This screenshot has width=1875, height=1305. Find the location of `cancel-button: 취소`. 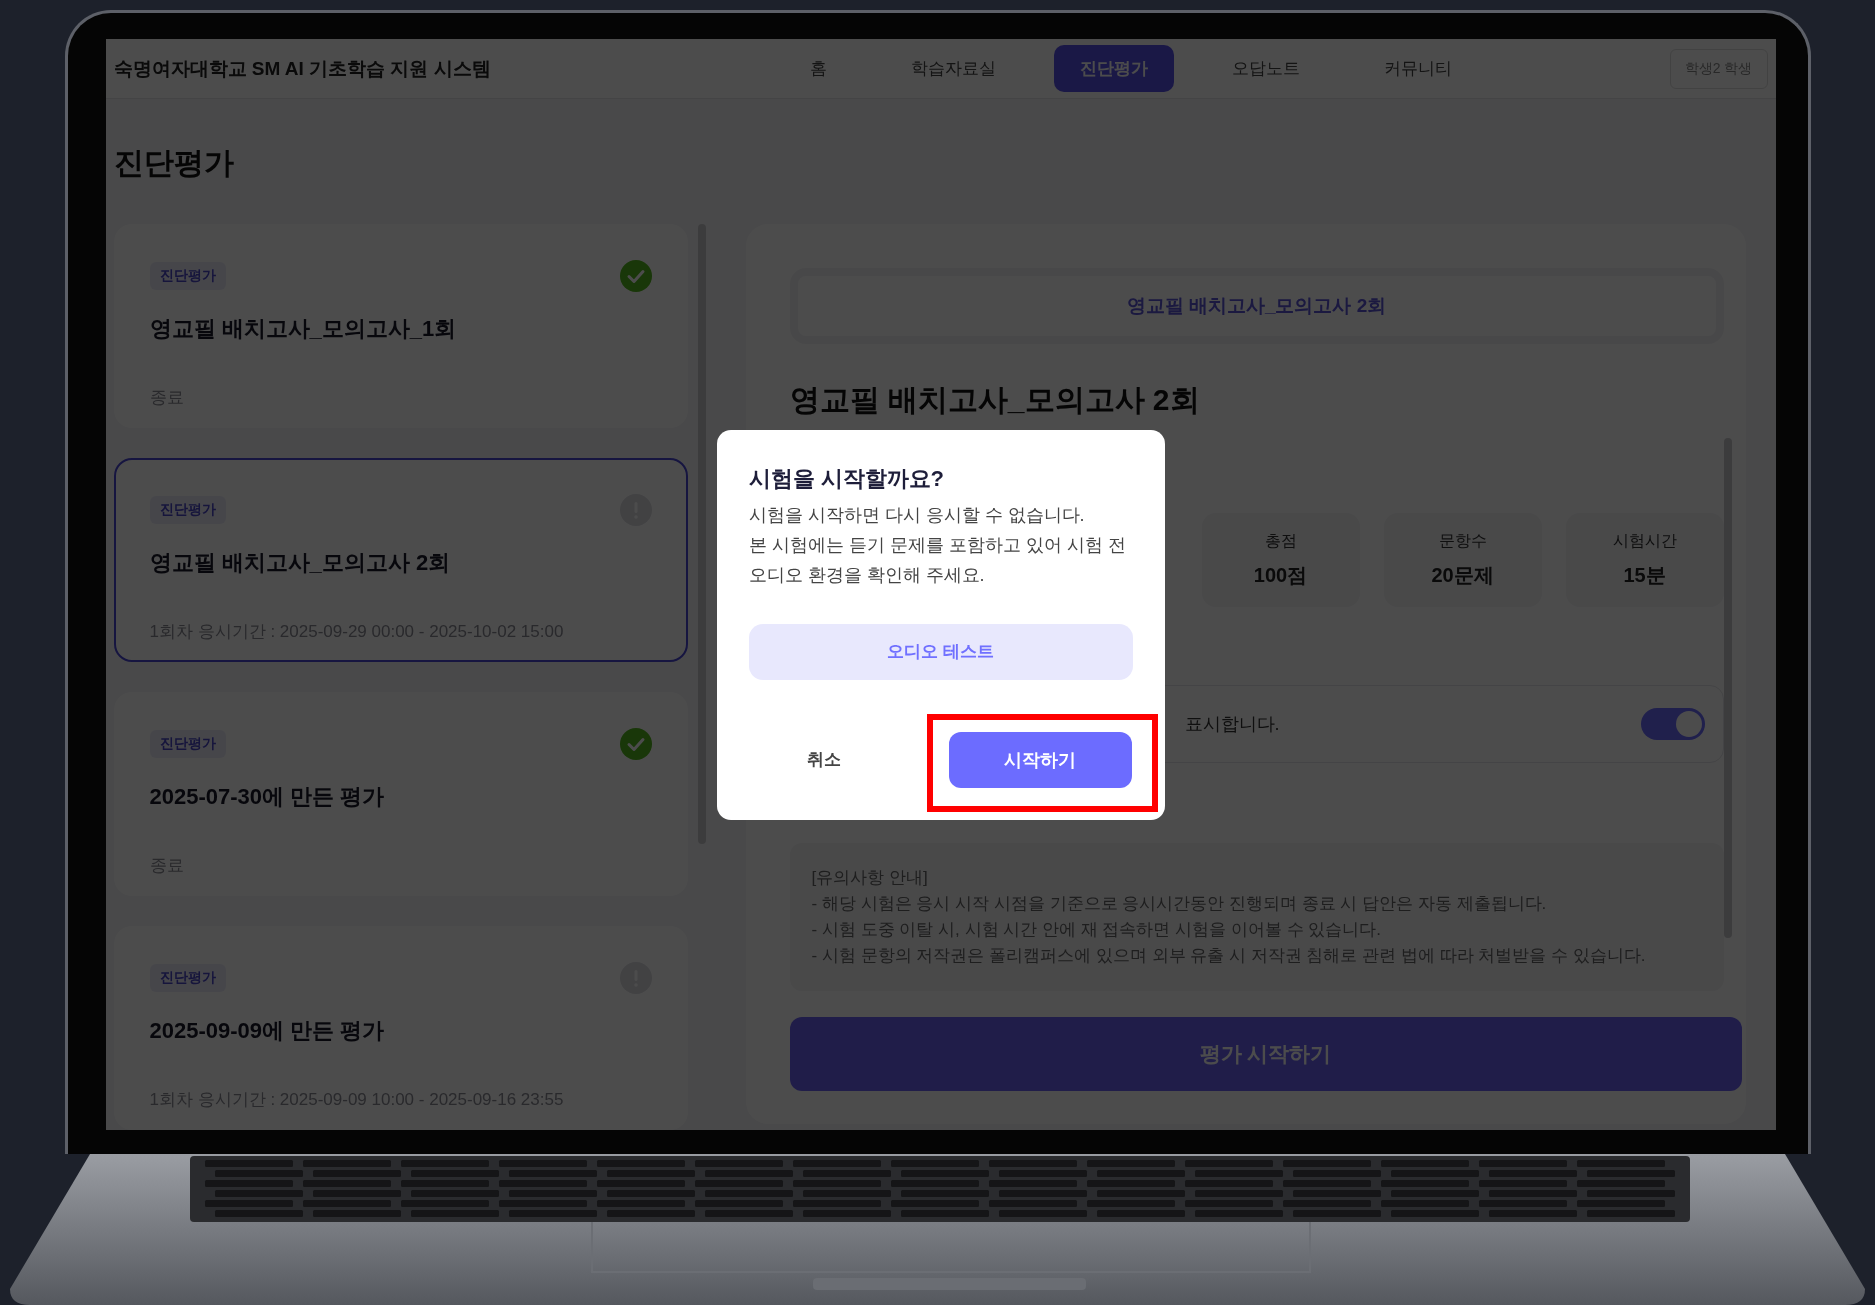

cancel-button: 취소 is located at coordinates (823, 759).